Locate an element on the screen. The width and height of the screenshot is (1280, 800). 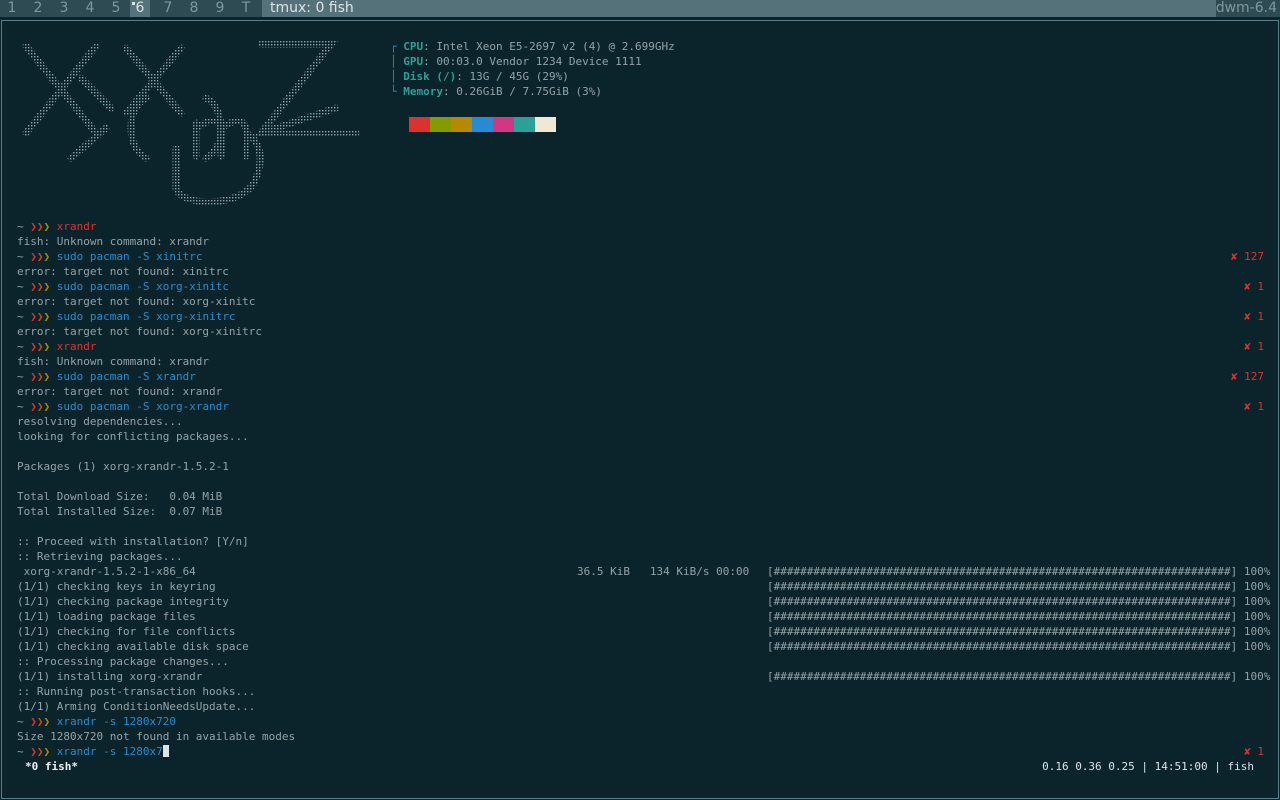
memory-label: Memory is located at coordinates (423, 91).